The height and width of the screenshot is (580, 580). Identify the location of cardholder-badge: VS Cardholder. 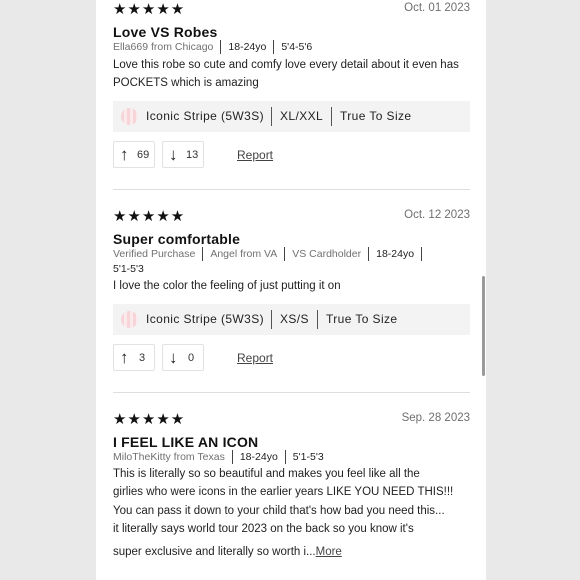
(327, 254).